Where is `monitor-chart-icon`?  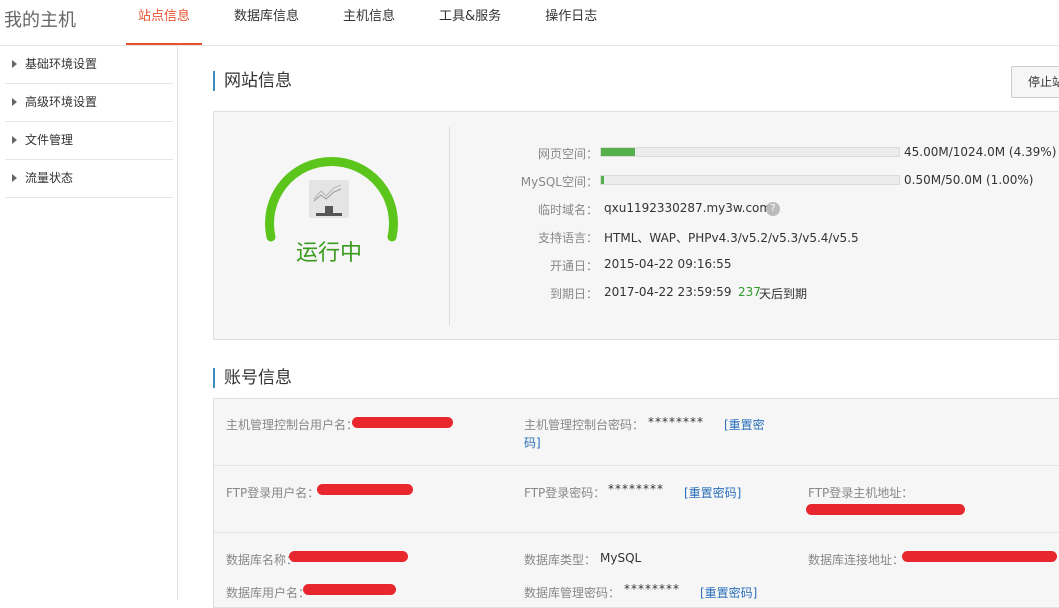
monitor-chart-icon is located at coordinates (329, 199).